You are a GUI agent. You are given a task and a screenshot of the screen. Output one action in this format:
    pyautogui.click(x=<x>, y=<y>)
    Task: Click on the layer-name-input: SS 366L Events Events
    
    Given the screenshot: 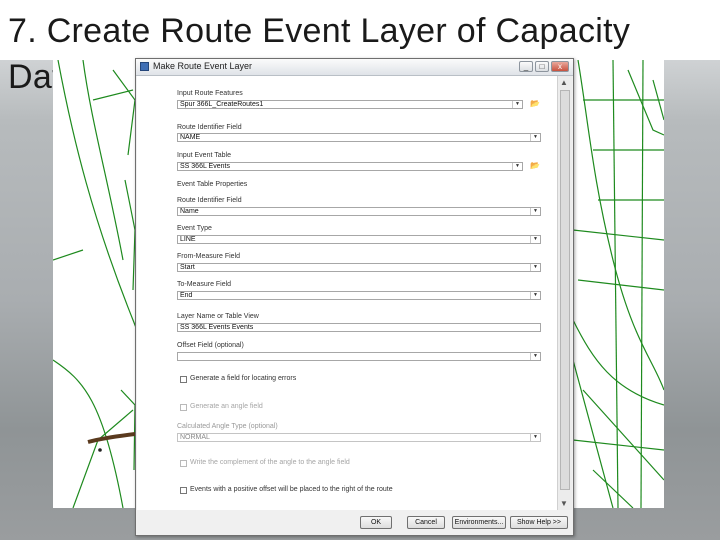 What is the action you would take?
    pyautogui.click(x=359, y=327)
    